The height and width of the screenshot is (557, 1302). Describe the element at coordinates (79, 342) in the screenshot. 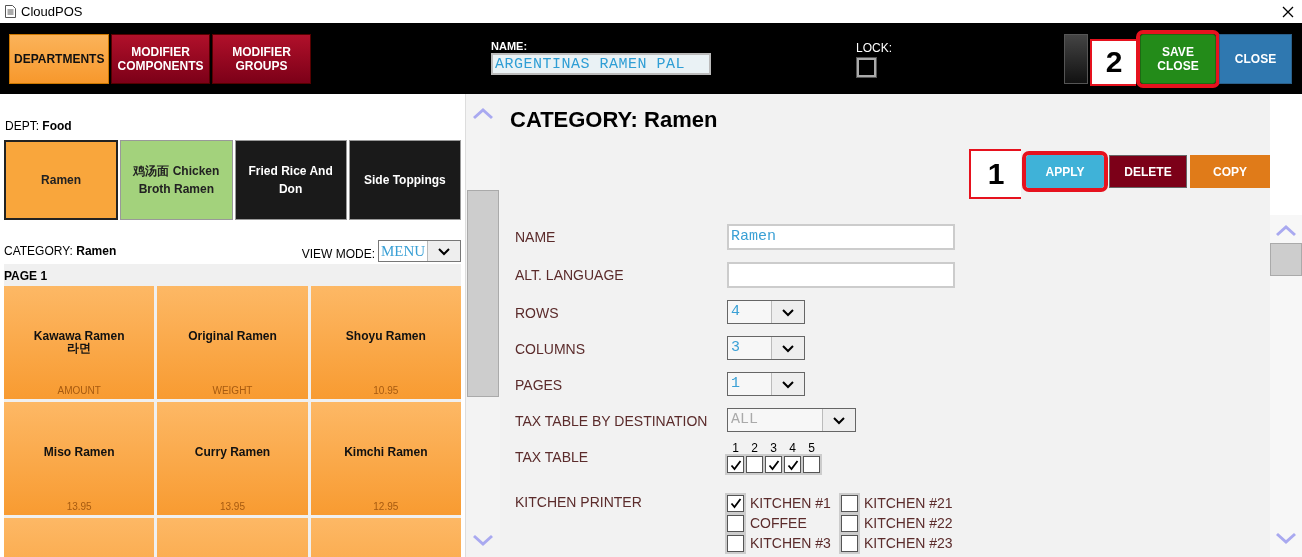

I see `menu-item-tile: Kawawa Ramen 라면 AMOUNT` at that location.